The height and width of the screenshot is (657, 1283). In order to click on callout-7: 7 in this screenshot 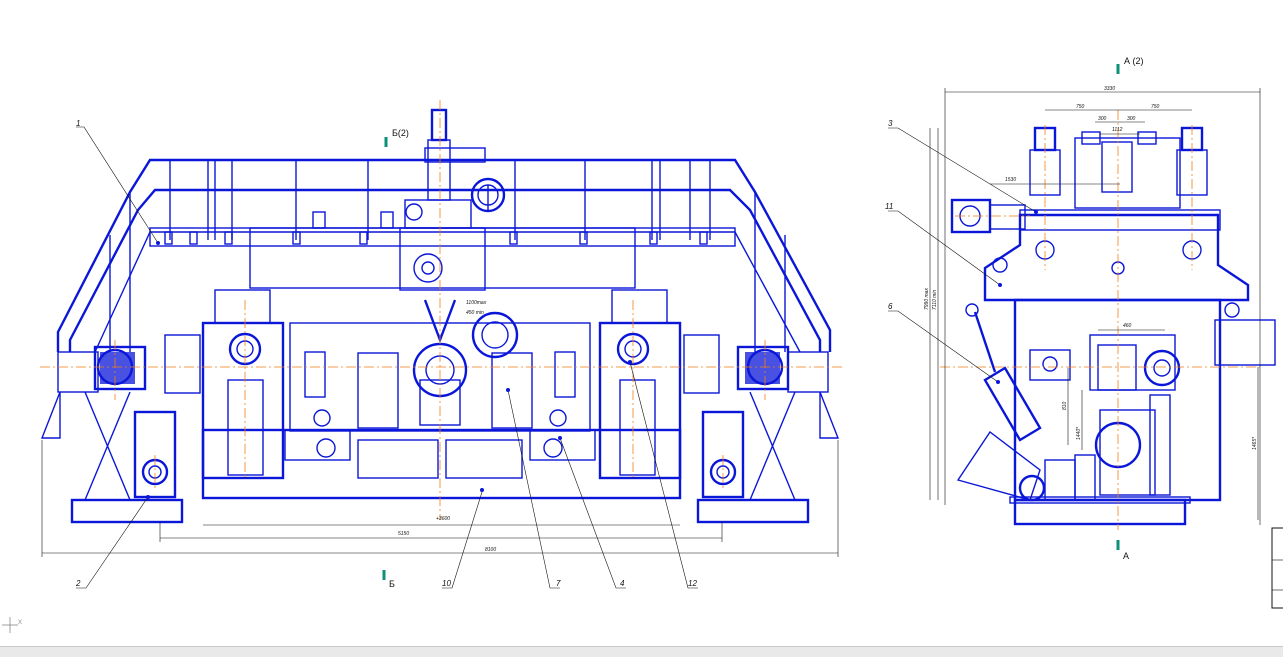, I will do `click(558, 583)`.